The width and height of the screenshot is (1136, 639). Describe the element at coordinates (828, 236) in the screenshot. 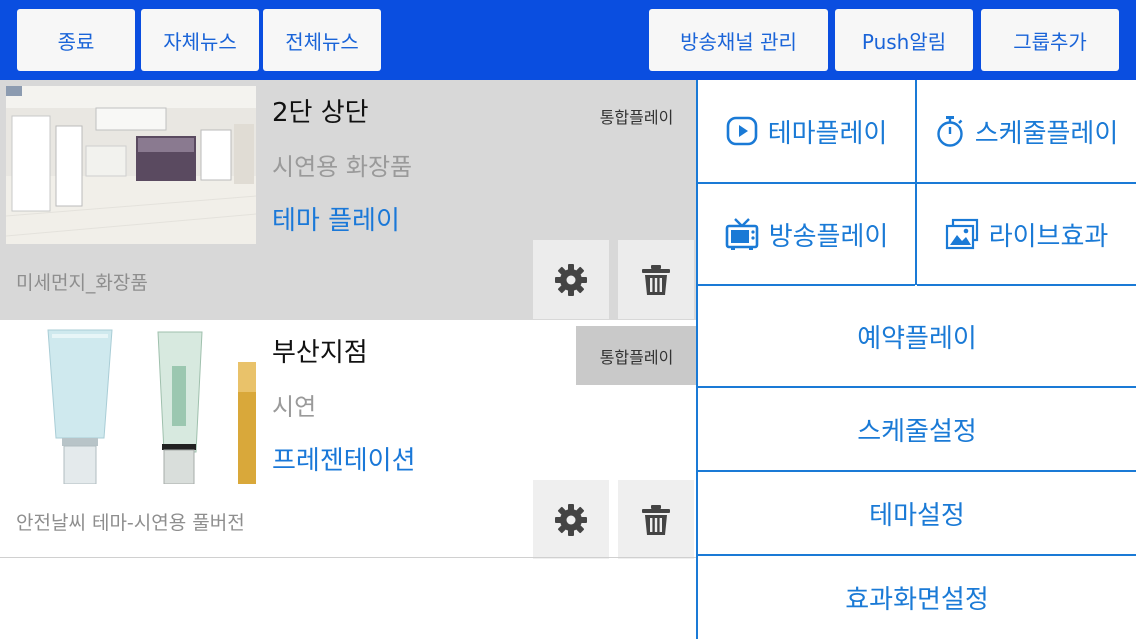

I see `broadcast-play-label: 방송플레이` at that location.